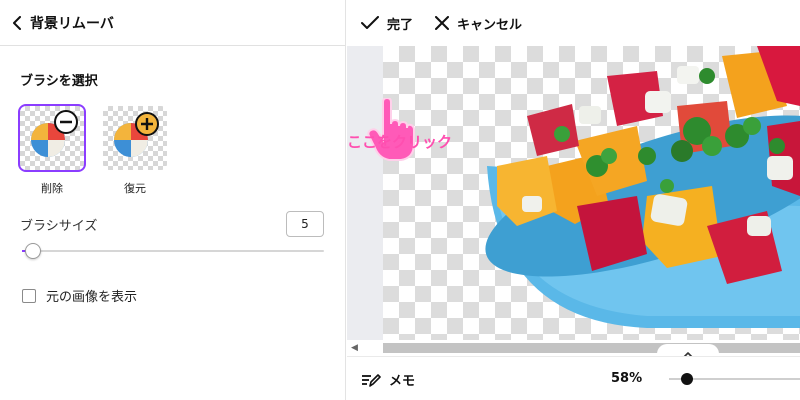  I want to click on back-button: 背景リムーバ, so click(172, 23).